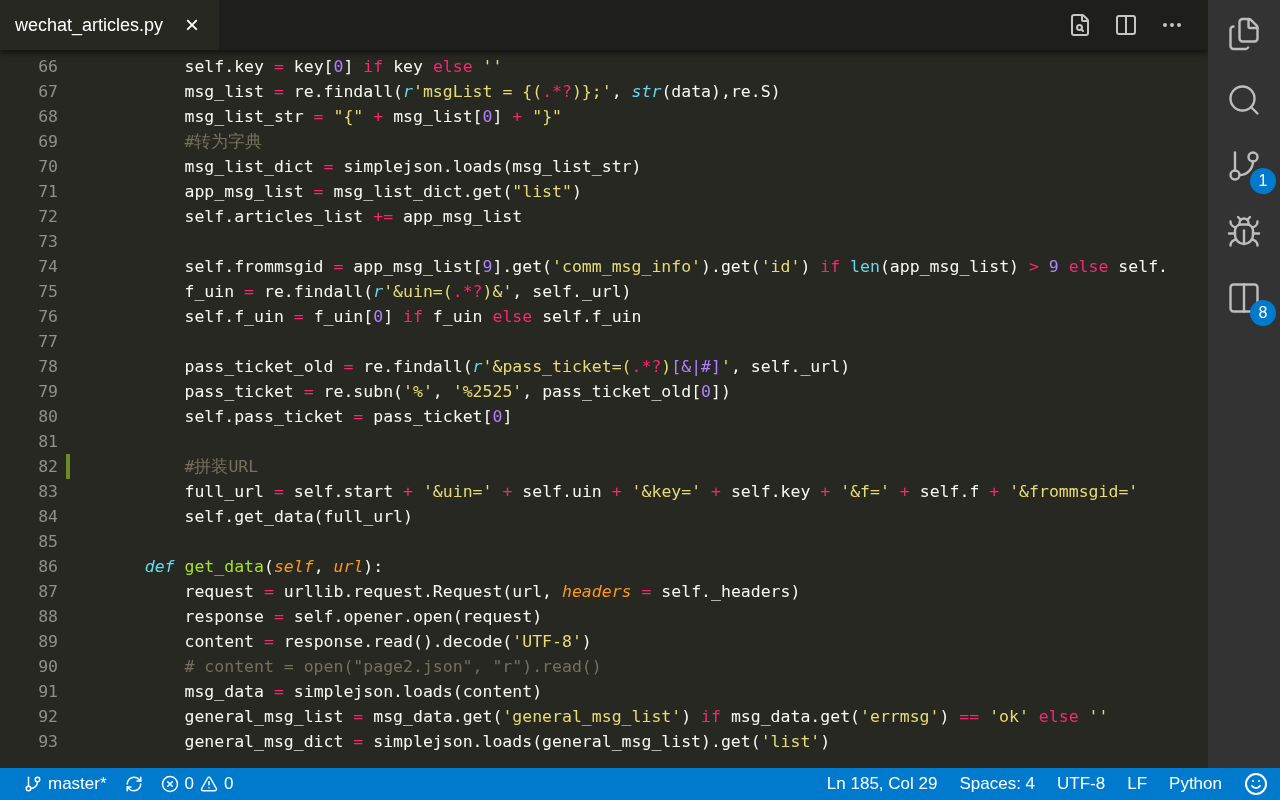  I want to click on editor-tab: wechat_articles.py ×, so click(110, 25).